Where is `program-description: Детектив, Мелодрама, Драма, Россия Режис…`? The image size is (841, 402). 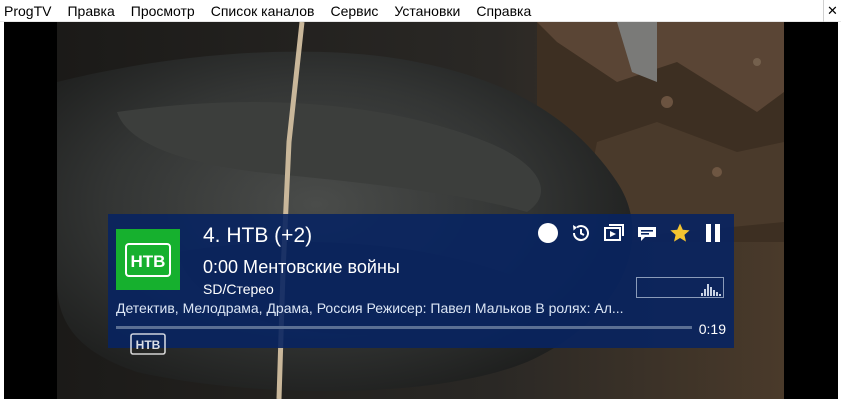
program-description: Детектив, Мелодрама, Драма, Россия Режис… is located at coordinates (370, 308).